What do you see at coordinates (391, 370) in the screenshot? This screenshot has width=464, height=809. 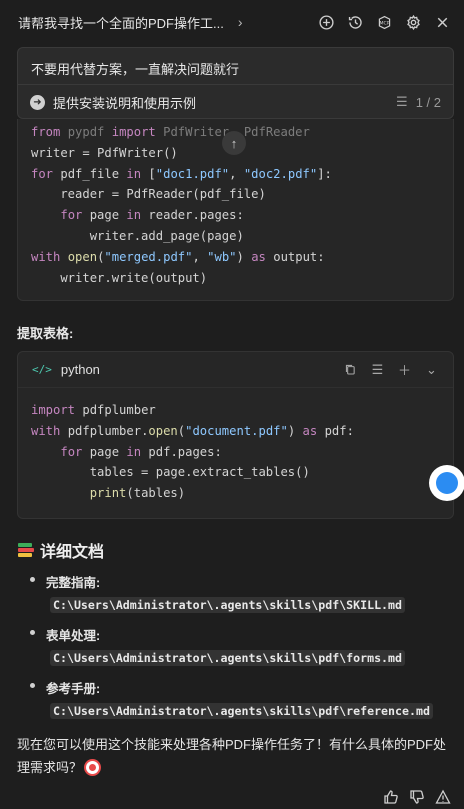 I see `code-tools: ☰ ＋ ⌄` at bounding box center [391, 370].